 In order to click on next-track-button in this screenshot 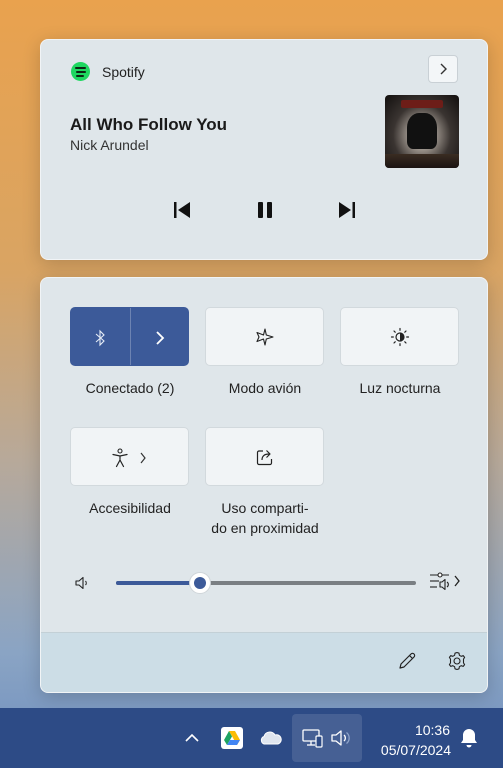, I will do `click(347, 210)`.